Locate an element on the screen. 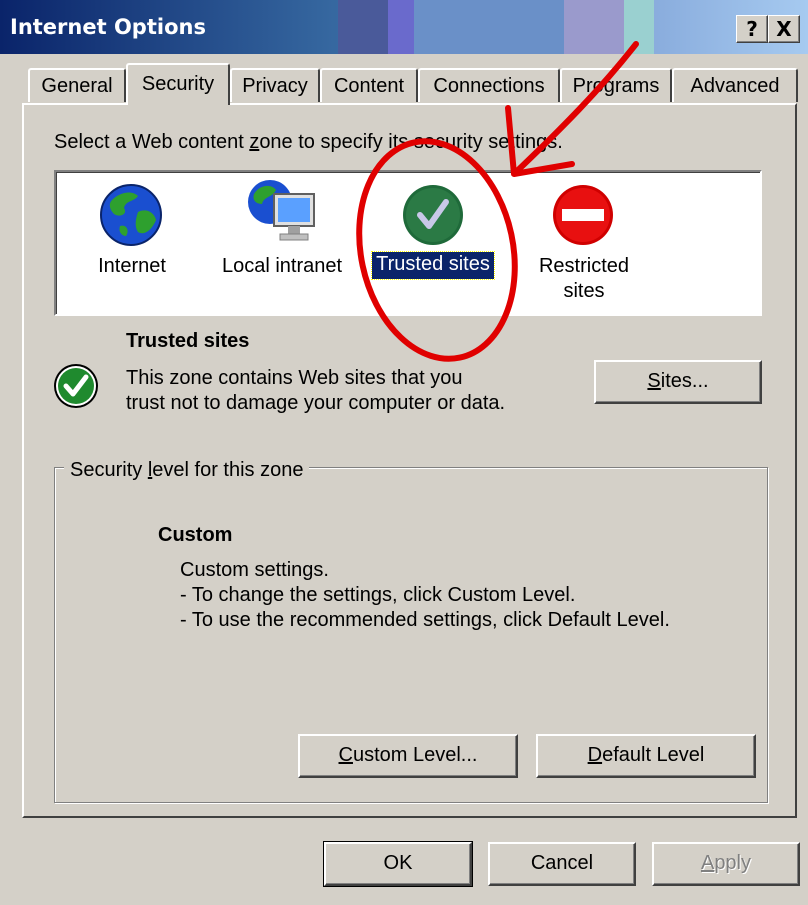  tab-general: General is located at coordinates (77, 85).